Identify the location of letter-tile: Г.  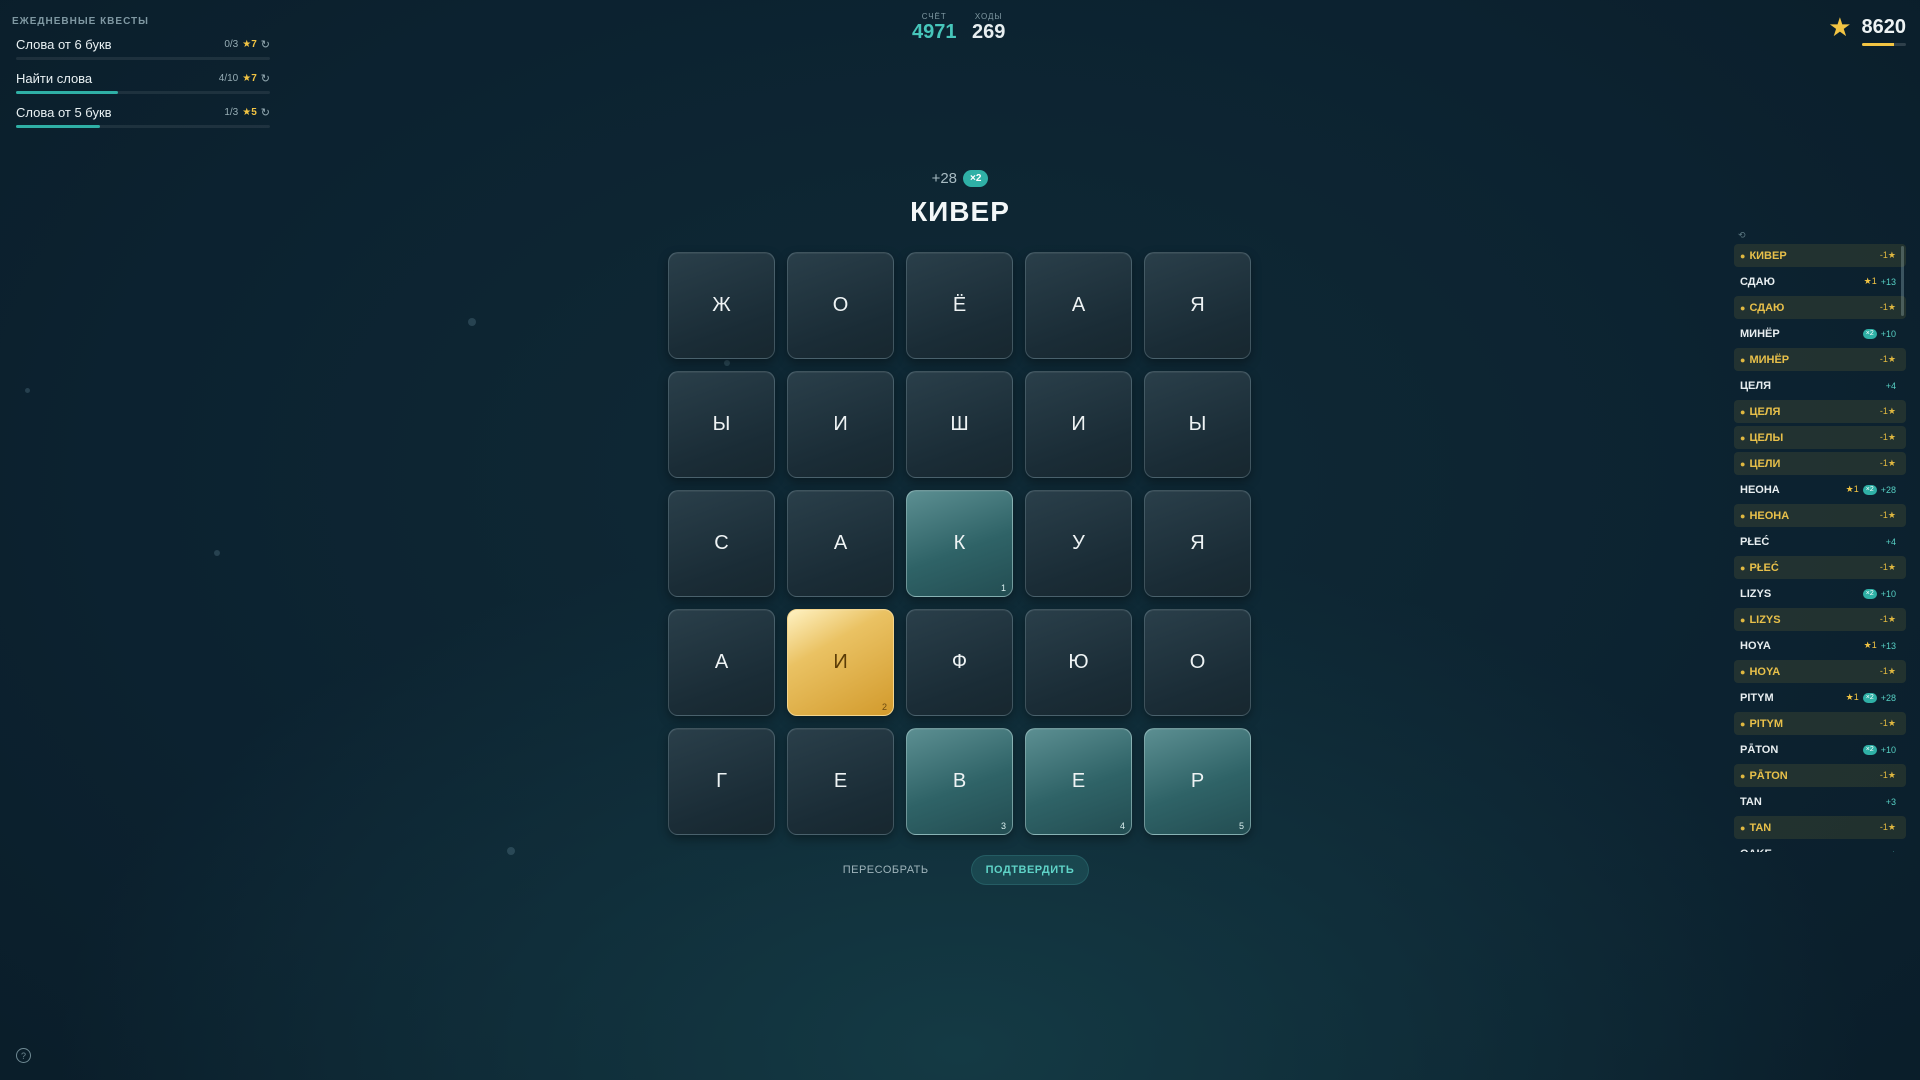
(721, 781).